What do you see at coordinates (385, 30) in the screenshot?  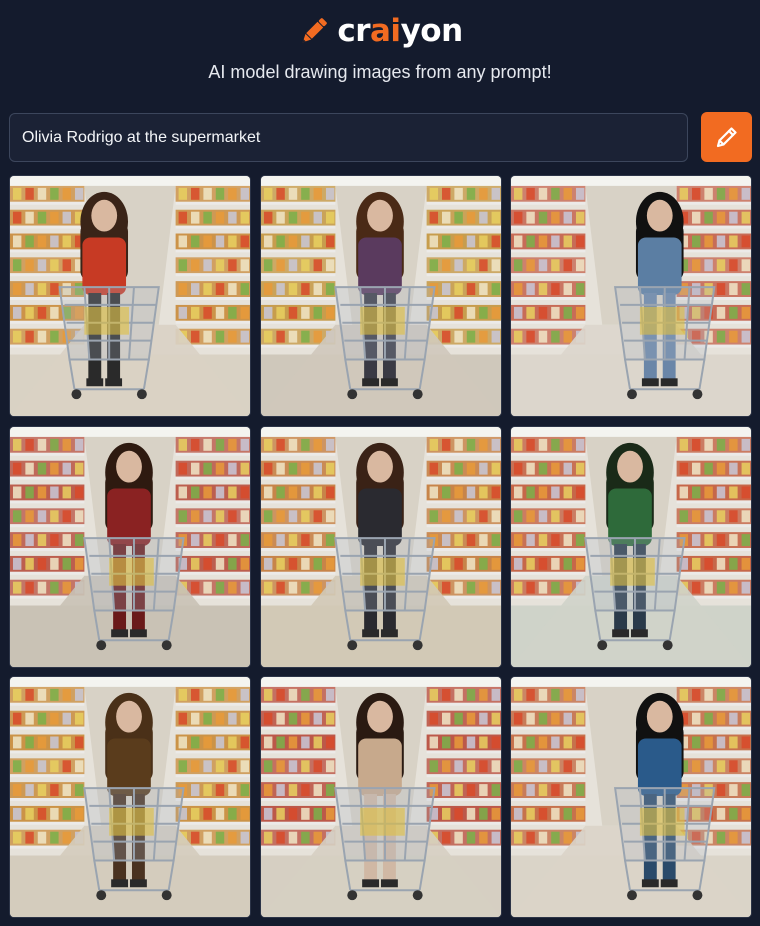 I see `logo-text-accent: ai` at bounding box center [385, 30].